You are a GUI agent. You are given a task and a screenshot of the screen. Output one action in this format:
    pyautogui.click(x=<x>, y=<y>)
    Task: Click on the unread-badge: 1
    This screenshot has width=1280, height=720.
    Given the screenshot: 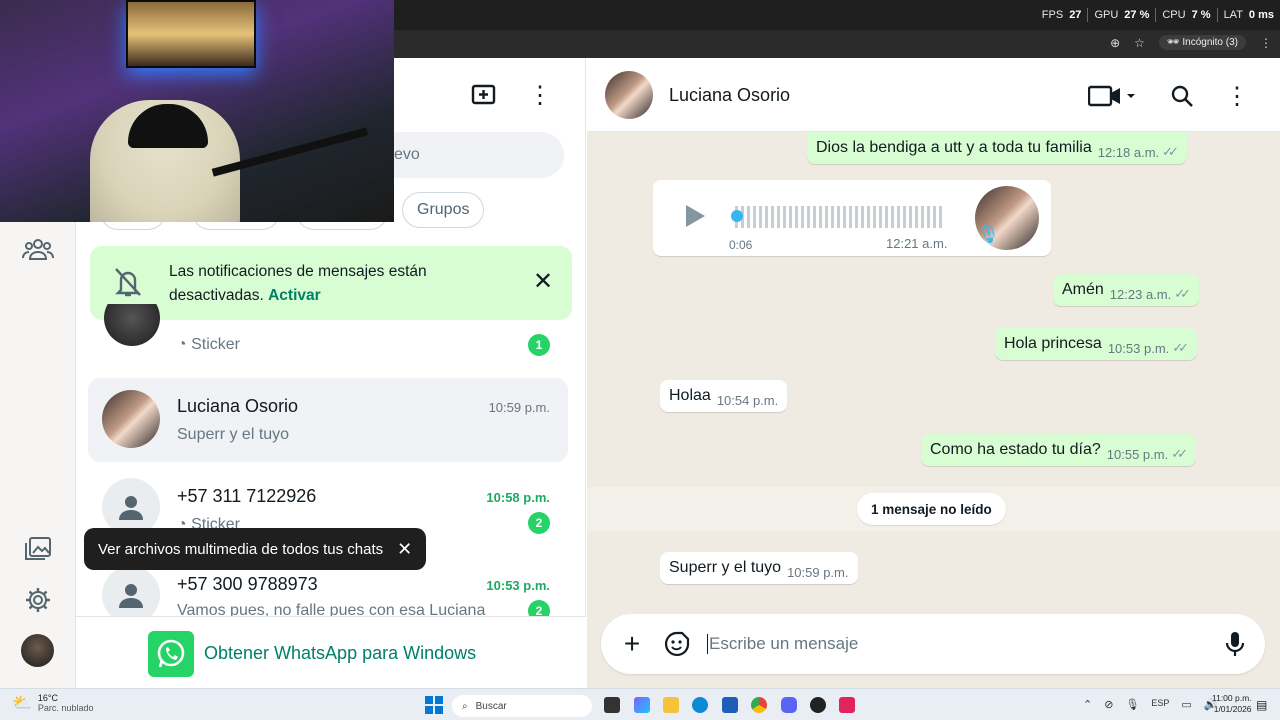 What is the action you would take?
    pyautogui.click(x=539, y=345)
    